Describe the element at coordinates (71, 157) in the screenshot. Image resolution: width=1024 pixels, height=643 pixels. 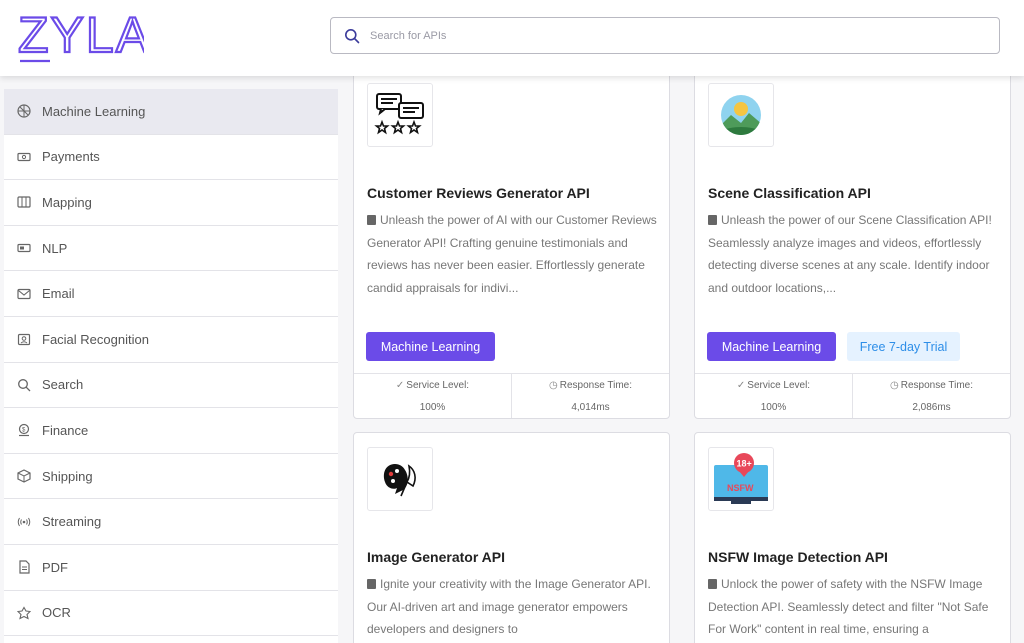
I see `sidebar-item-label: Payments` at that location.